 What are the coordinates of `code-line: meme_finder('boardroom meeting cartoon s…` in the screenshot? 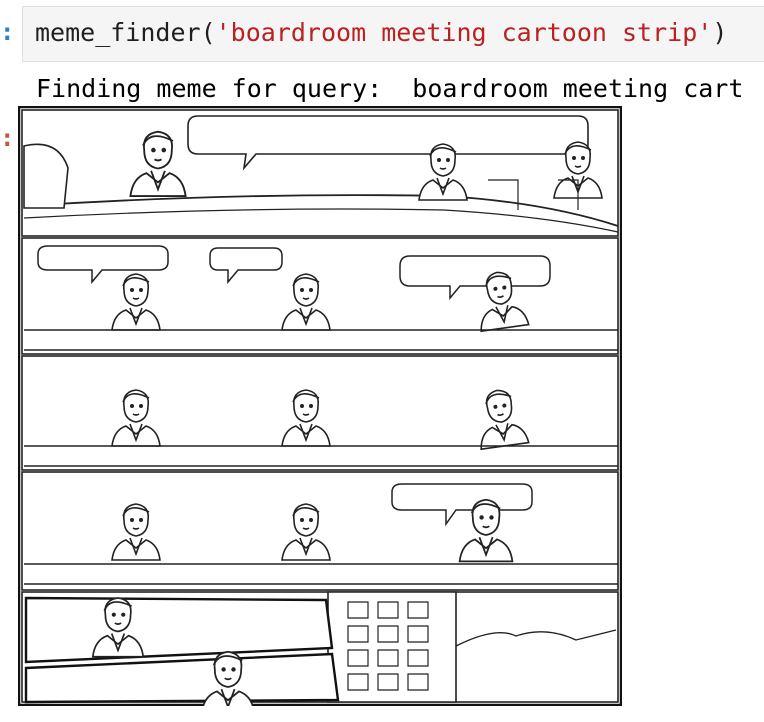 It's located at (381, 32).